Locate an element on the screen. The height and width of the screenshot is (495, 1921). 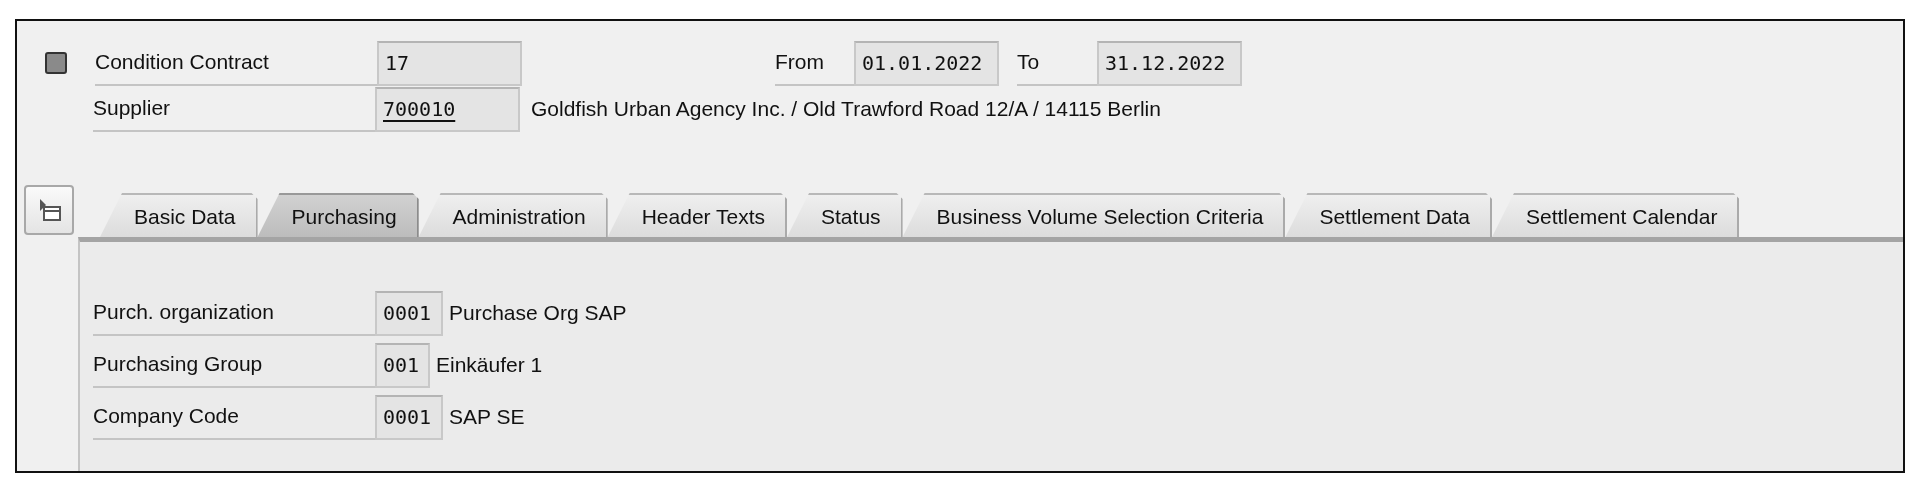
tab: Administration is located at coordinates (513, 215).